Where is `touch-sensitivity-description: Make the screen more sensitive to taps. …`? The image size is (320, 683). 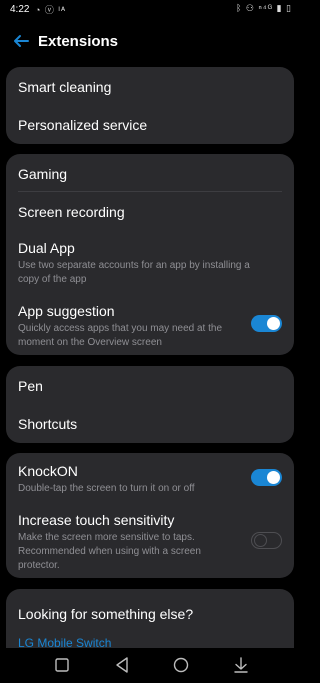
touch-sensitivity-description: Make the screen more sensitive to taps. … is located at coordinates (109, 551).